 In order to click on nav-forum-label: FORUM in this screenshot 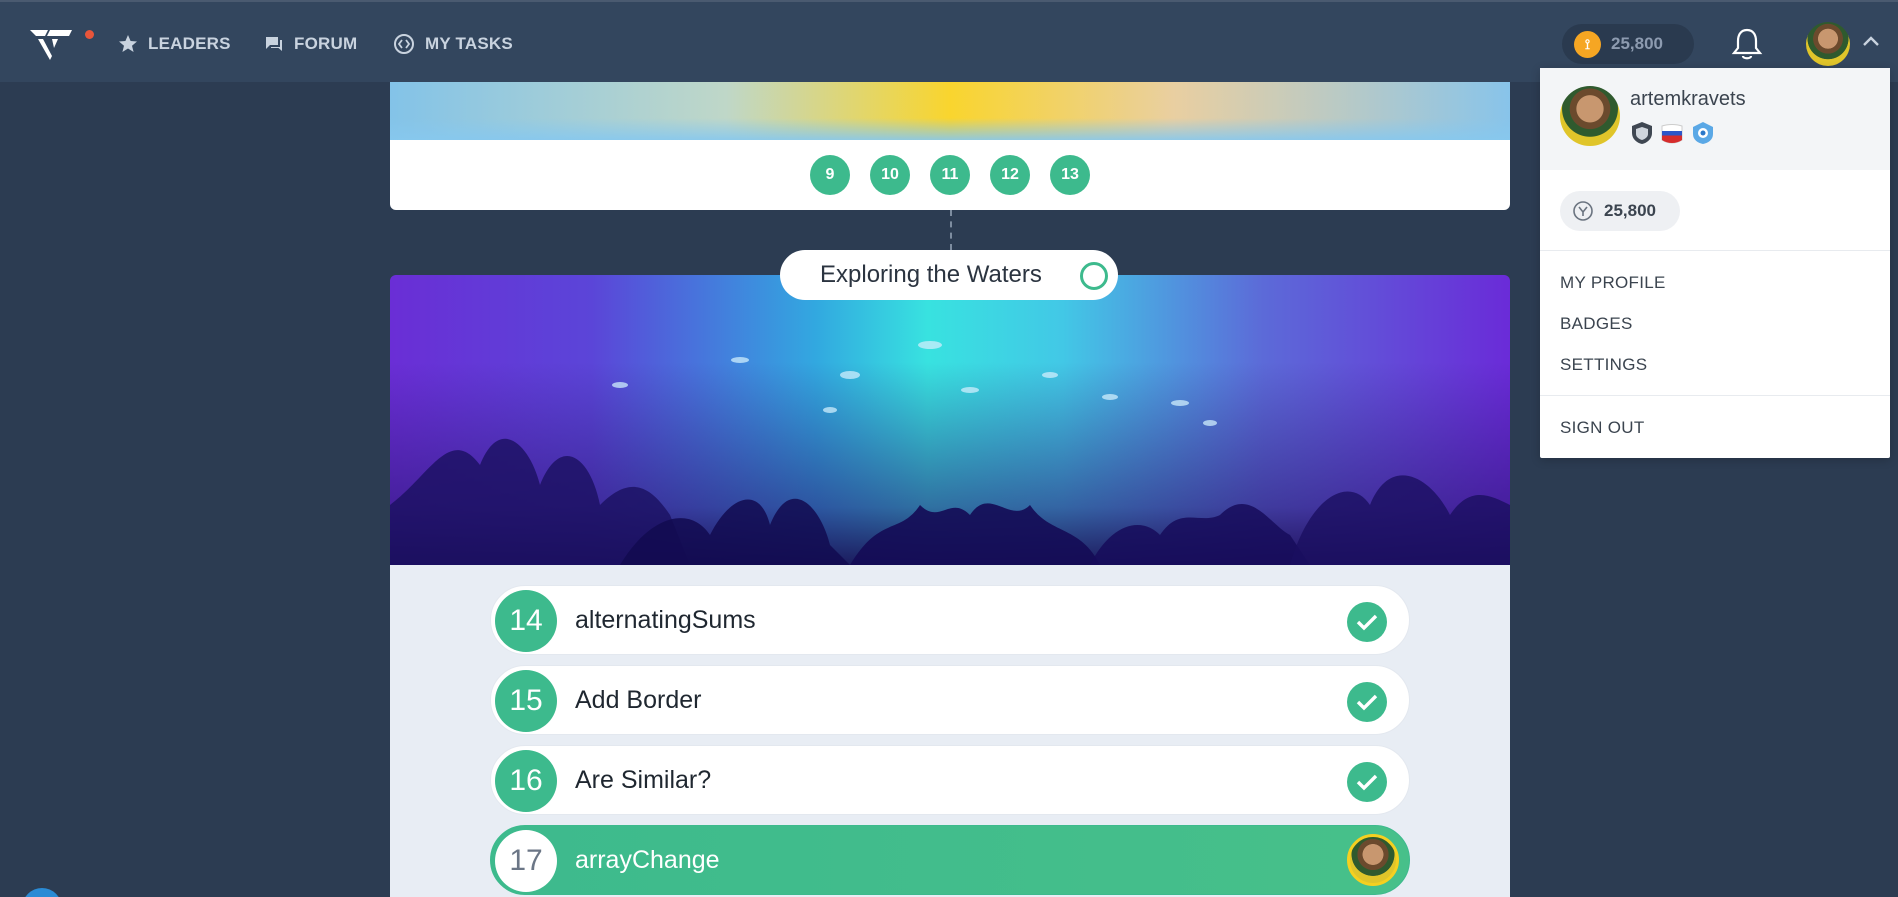, I will do `click(326, 43)`.